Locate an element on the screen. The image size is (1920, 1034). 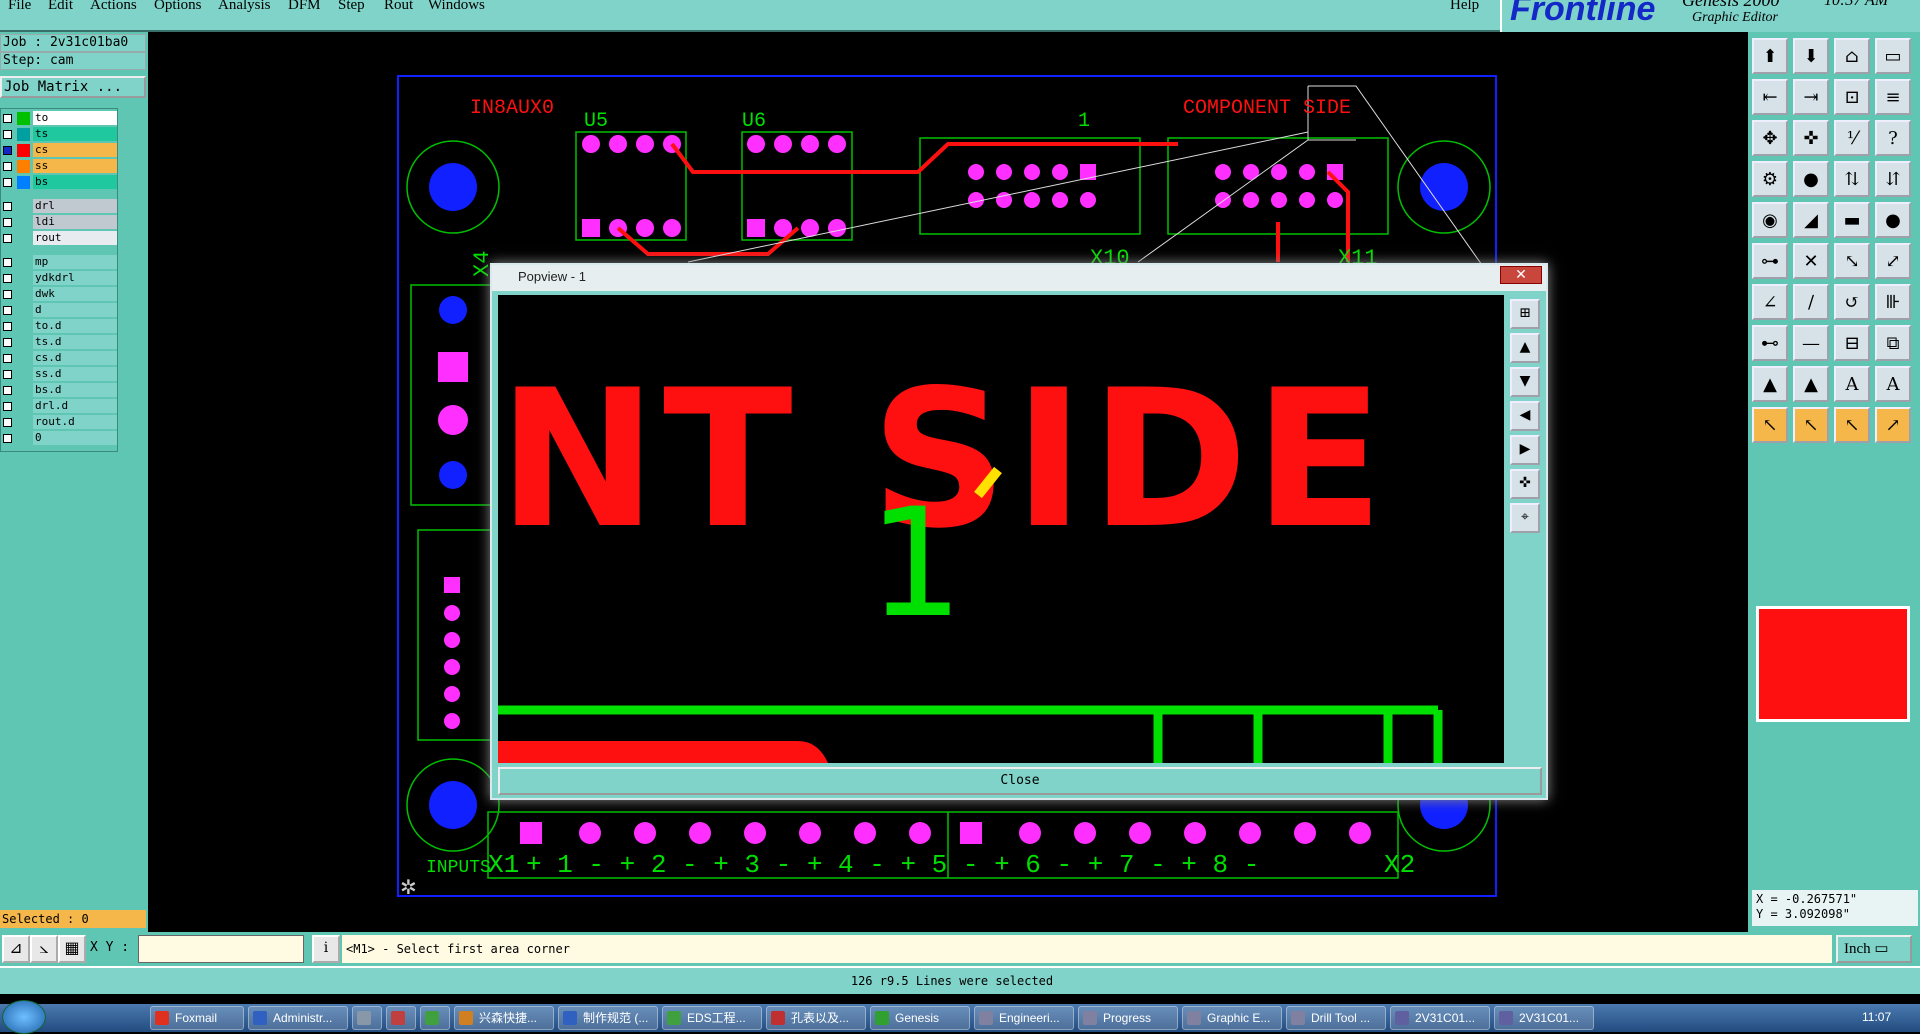
taskbar-item: Foxmail is located at coordinates (197, 1018).